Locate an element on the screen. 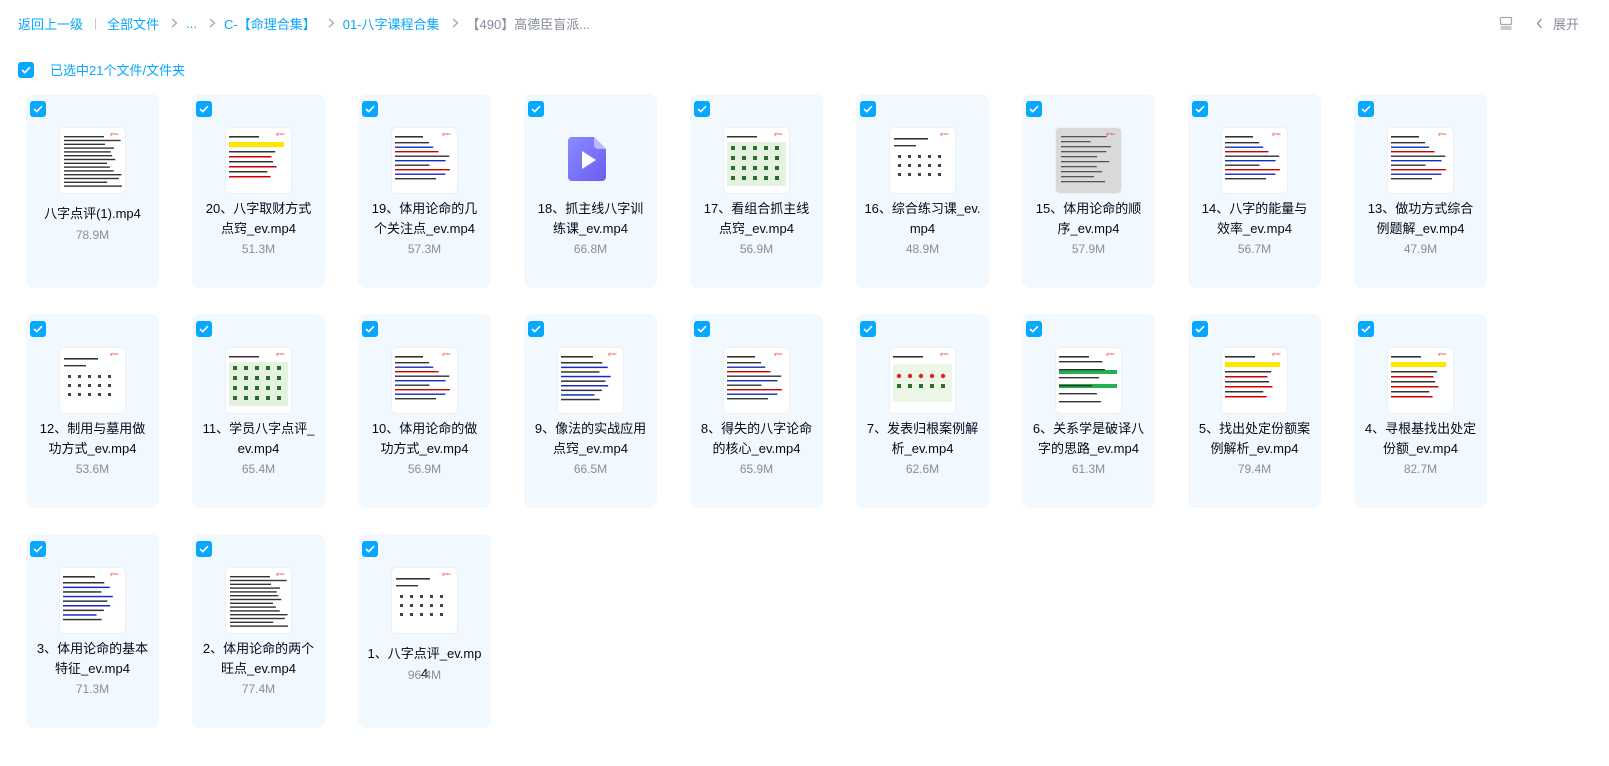  file-name: 13、做功方式综合例题解_ev.mp4 is located at coordinates (1420, 219).